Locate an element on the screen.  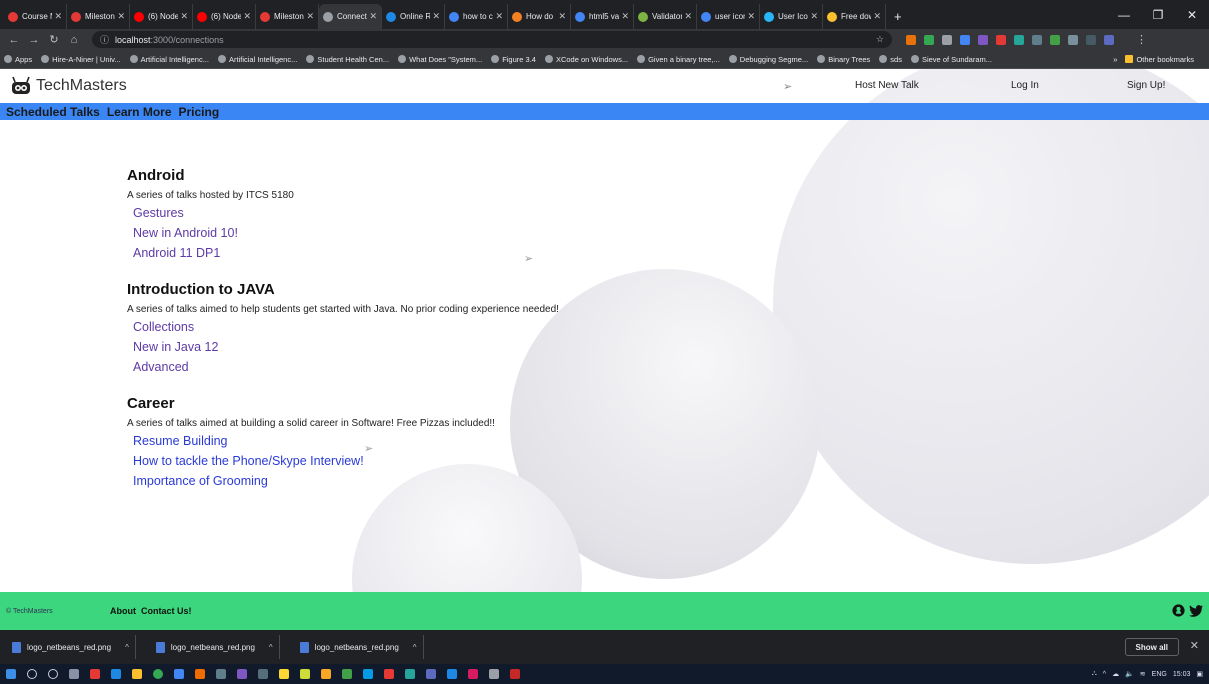
site-info-icon: ⓘ is located at coordinates (104, 39).